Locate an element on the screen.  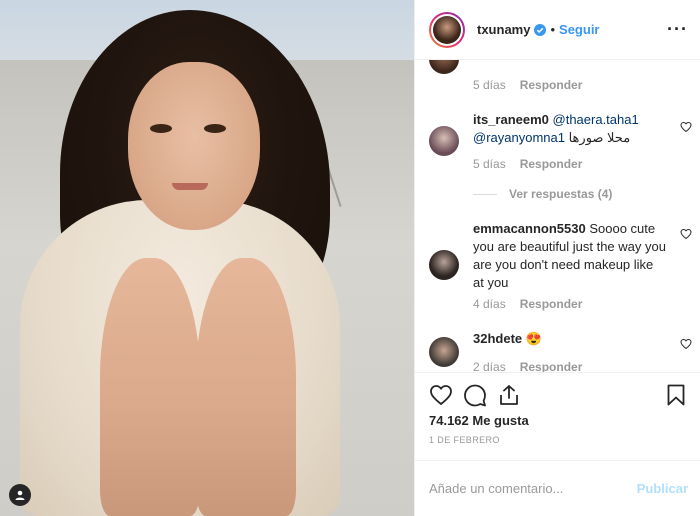
comment-body: 32hdete 😍 is located at coordinates (570, 339).